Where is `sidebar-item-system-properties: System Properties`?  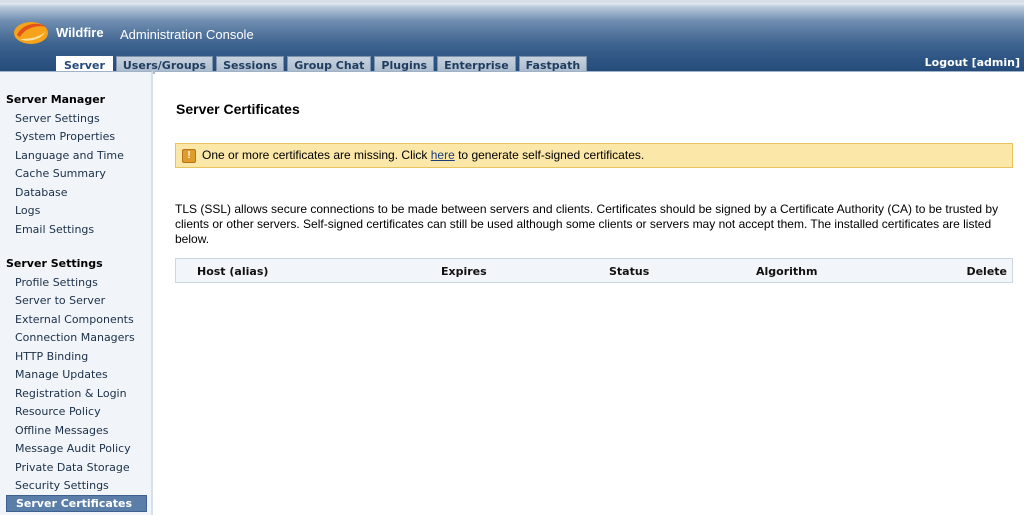 sidebar-item-system-properties: System Properties is located at coordinates (65, 136).